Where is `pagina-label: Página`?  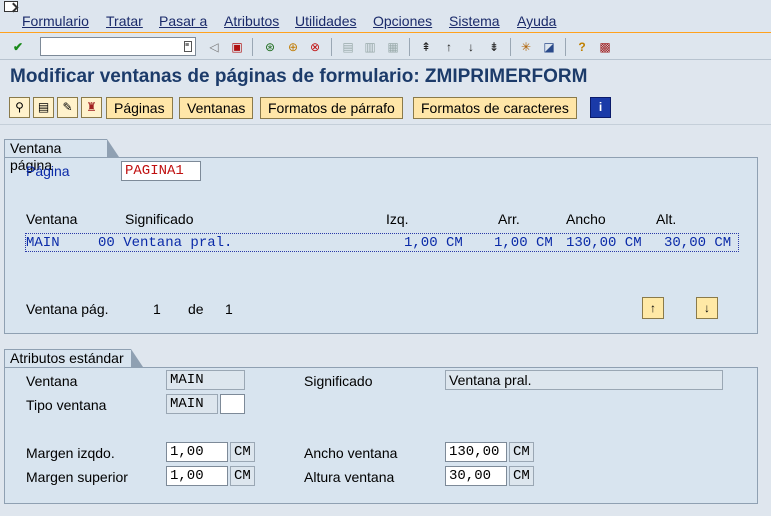
pagina-label: Página is located at coordinates (48, 171).